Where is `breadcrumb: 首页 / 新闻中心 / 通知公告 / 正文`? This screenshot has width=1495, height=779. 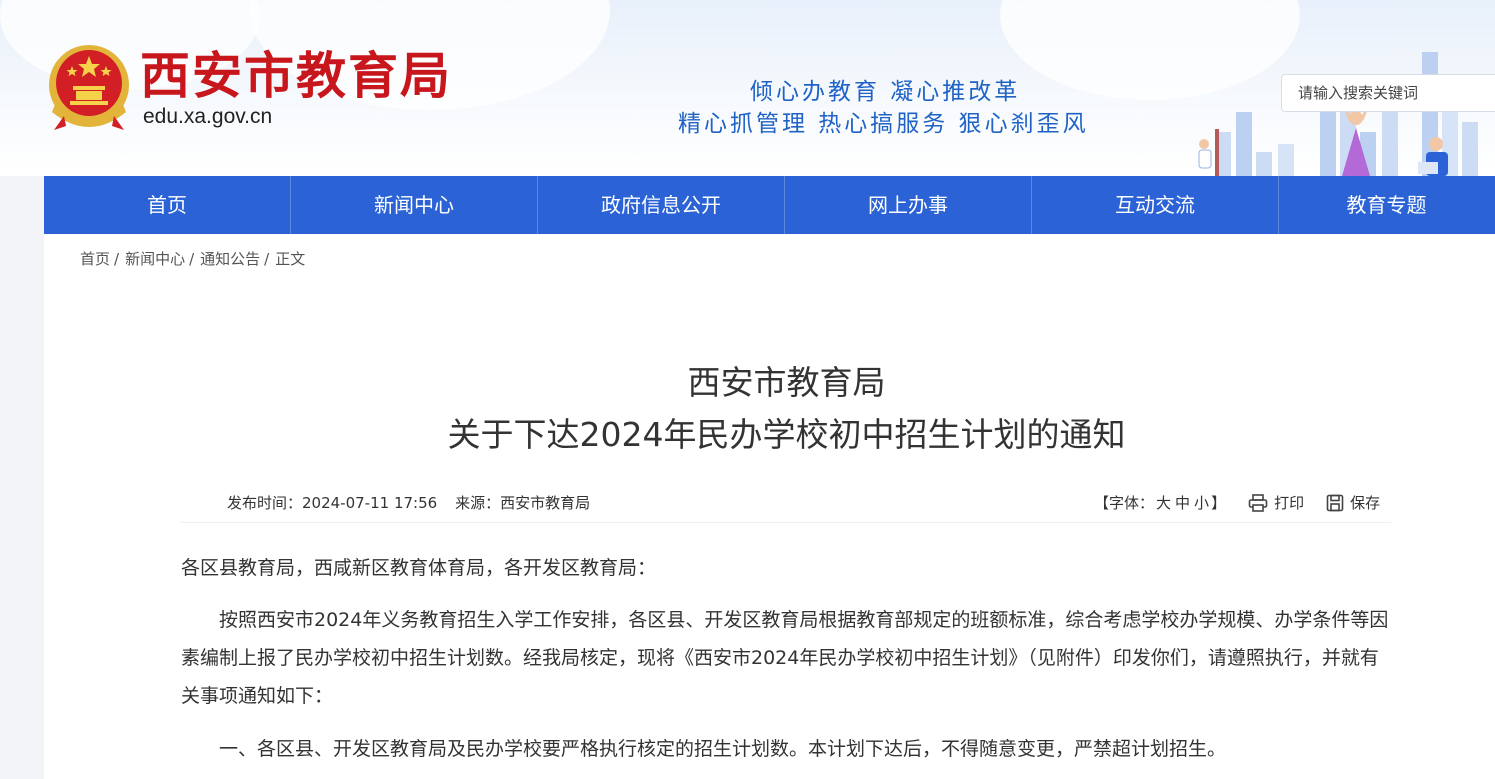
breadcrumb: 首页 / 新闻中心 / 通知公告 / 正文 is located at coordinates (192, 258).